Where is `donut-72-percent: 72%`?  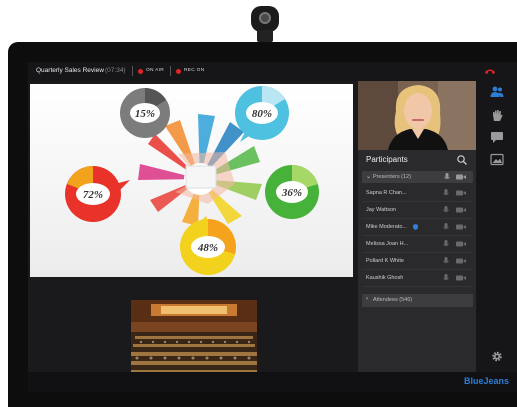 donut-72-percent: 72% is located at coordinates (97, 194).